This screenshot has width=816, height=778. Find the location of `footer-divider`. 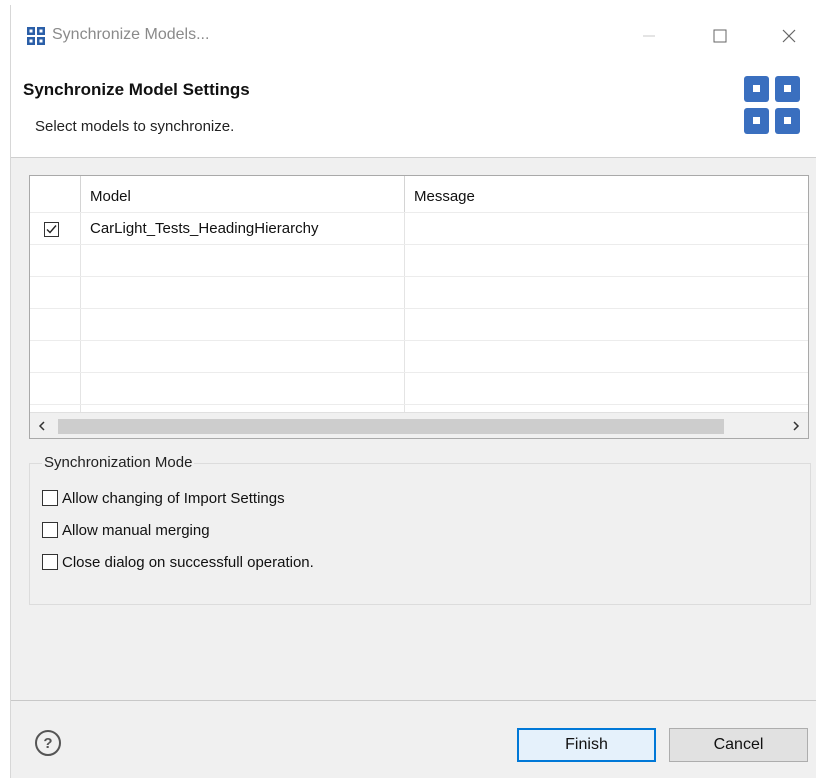

footer-divider is located at coordinates (413, 700).